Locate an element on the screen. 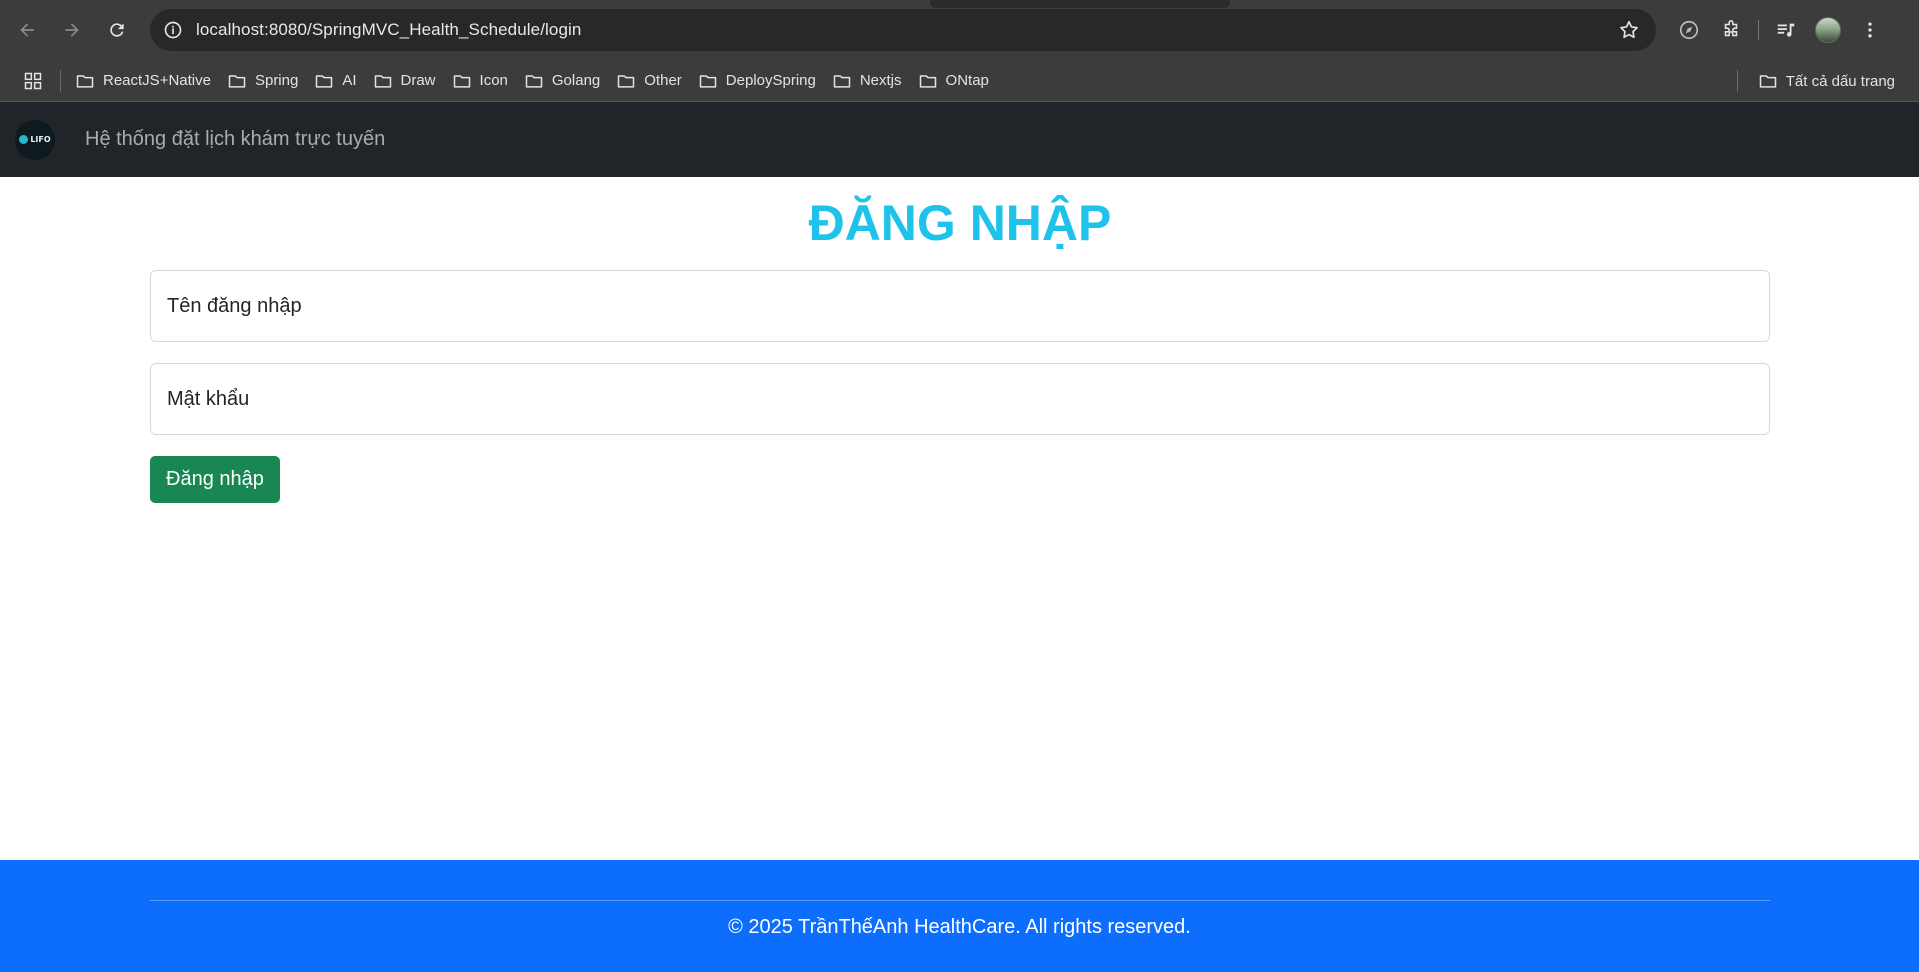  bookmark-folder: Spring is located at coordinates (262, 81).